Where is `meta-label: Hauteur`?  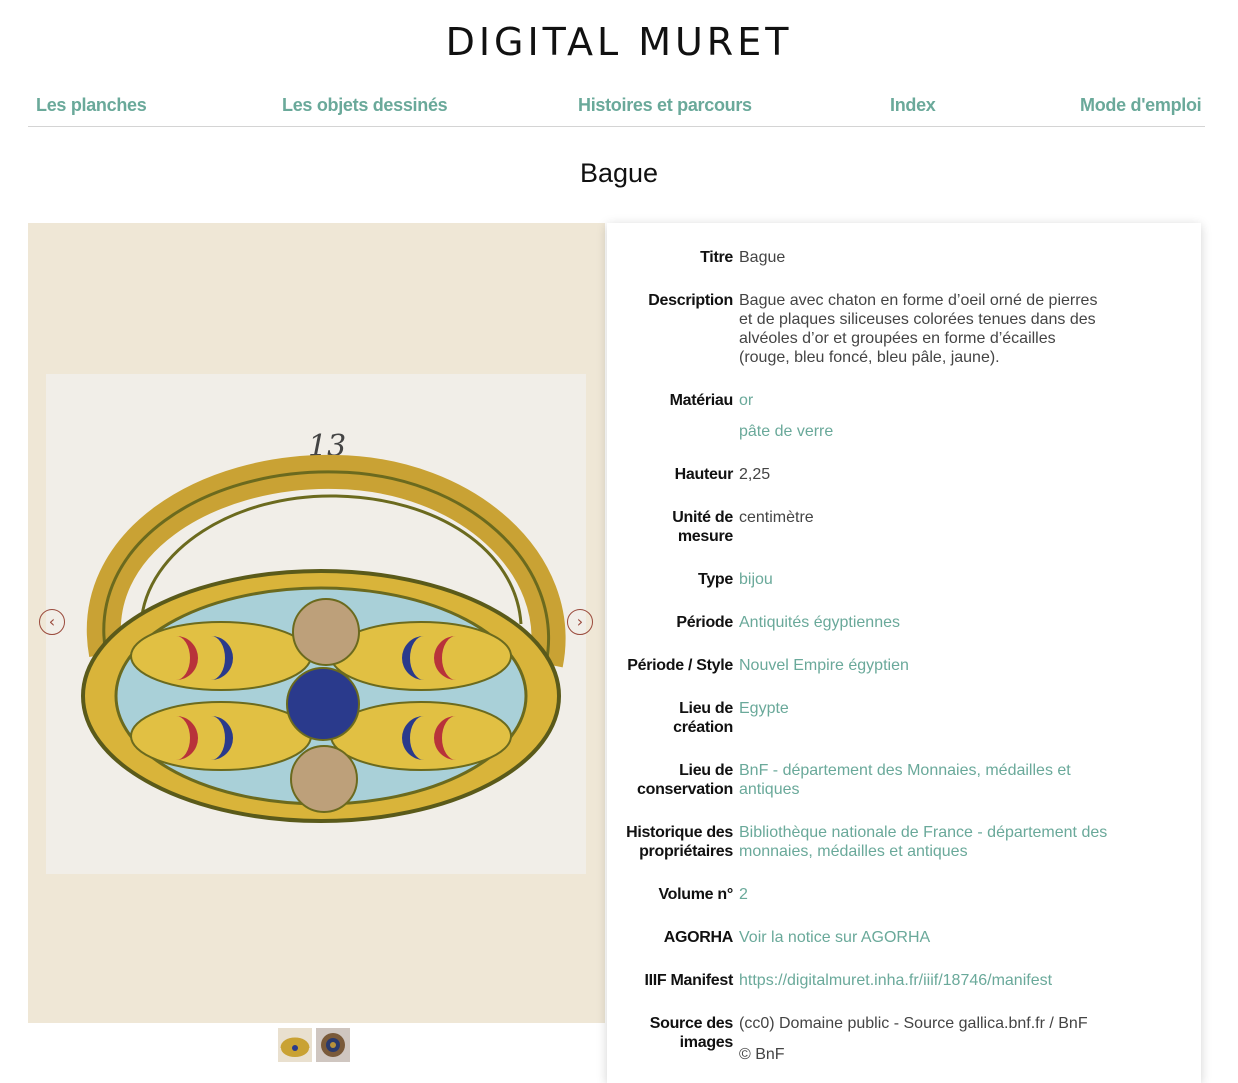 meta-label: Hauteur is located at coordinates (704, 474).